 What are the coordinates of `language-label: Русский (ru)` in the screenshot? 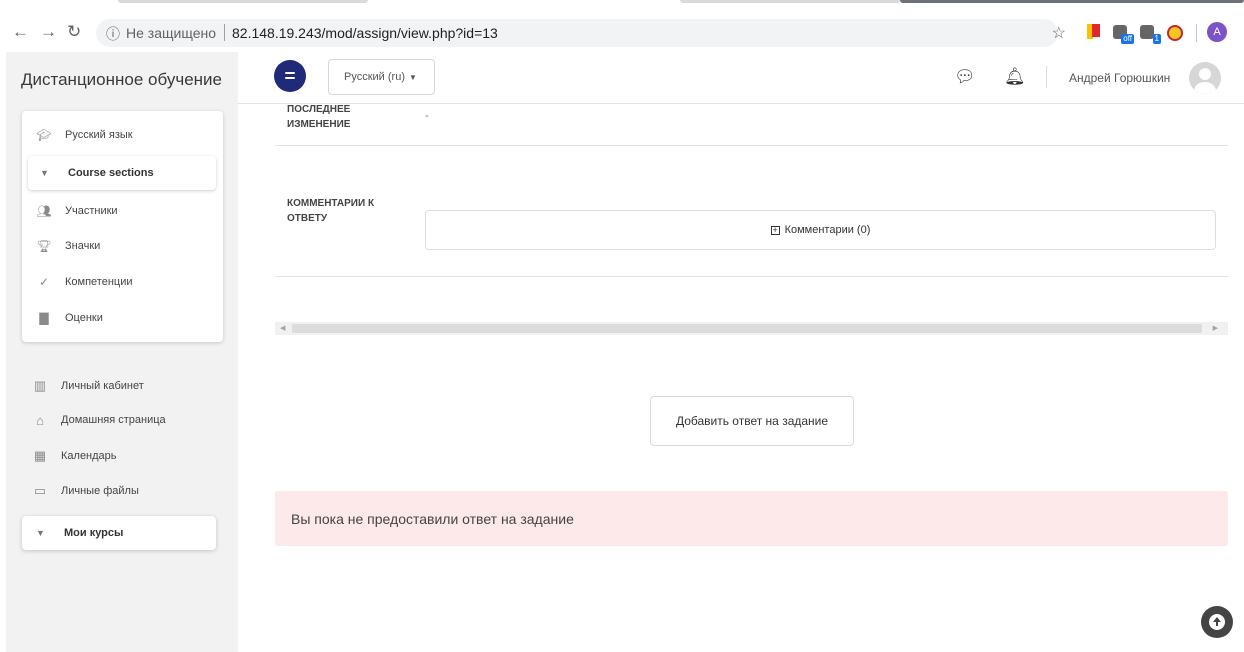 It's located at (374, 77).